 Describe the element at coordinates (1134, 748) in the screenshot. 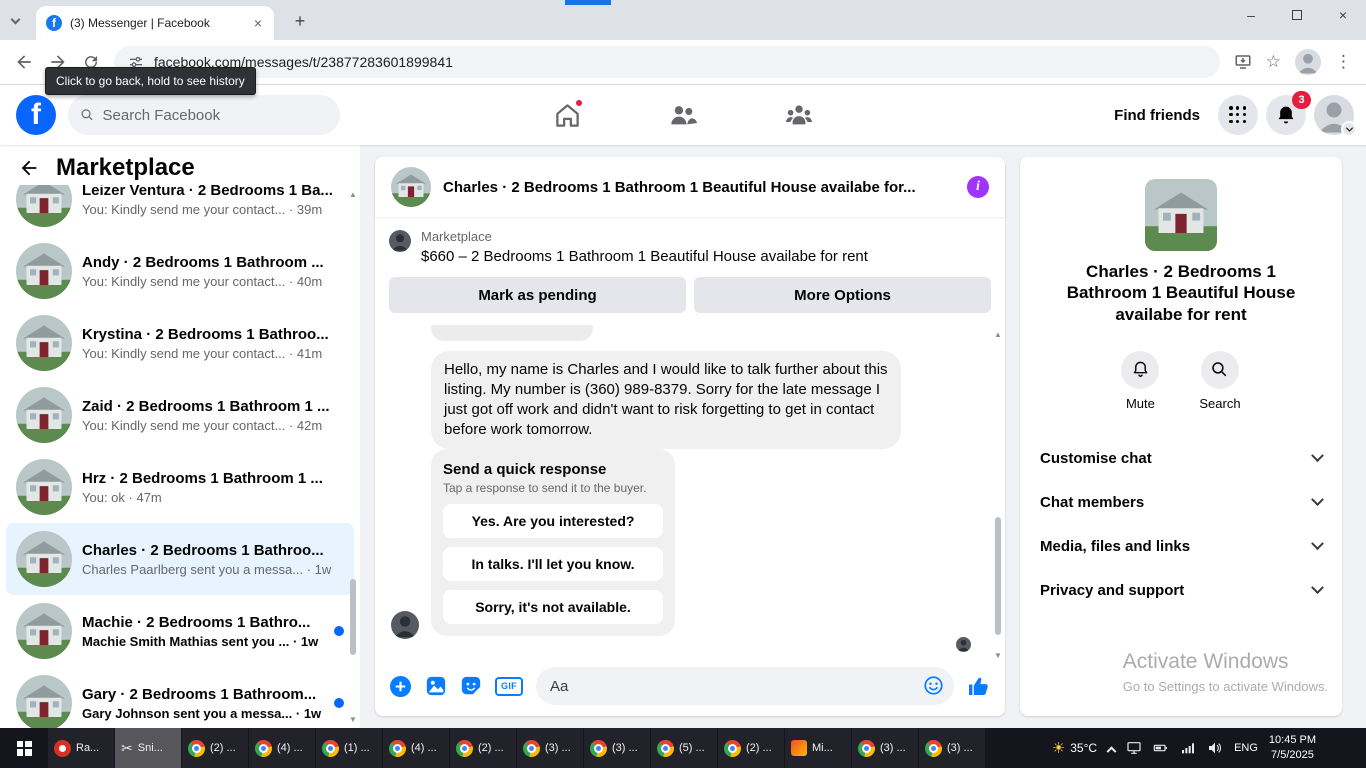

I see `monitor-icon` at that location.